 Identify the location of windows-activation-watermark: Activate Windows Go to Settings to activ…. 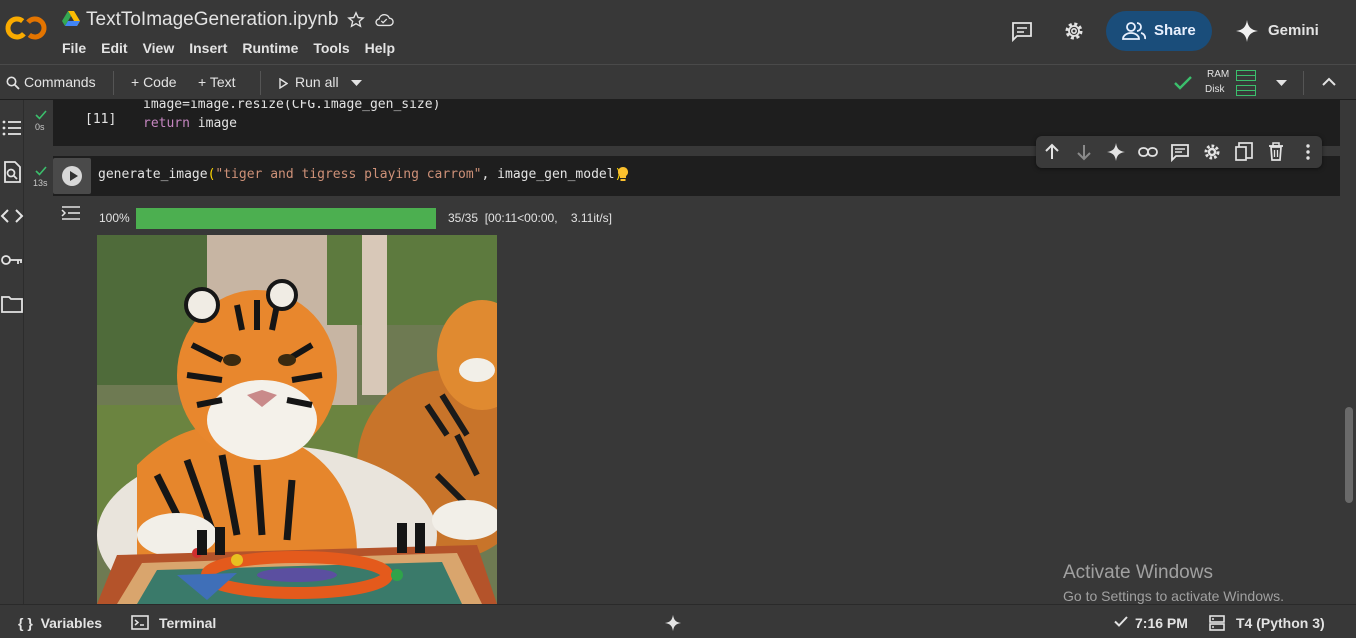
(1209, 583).